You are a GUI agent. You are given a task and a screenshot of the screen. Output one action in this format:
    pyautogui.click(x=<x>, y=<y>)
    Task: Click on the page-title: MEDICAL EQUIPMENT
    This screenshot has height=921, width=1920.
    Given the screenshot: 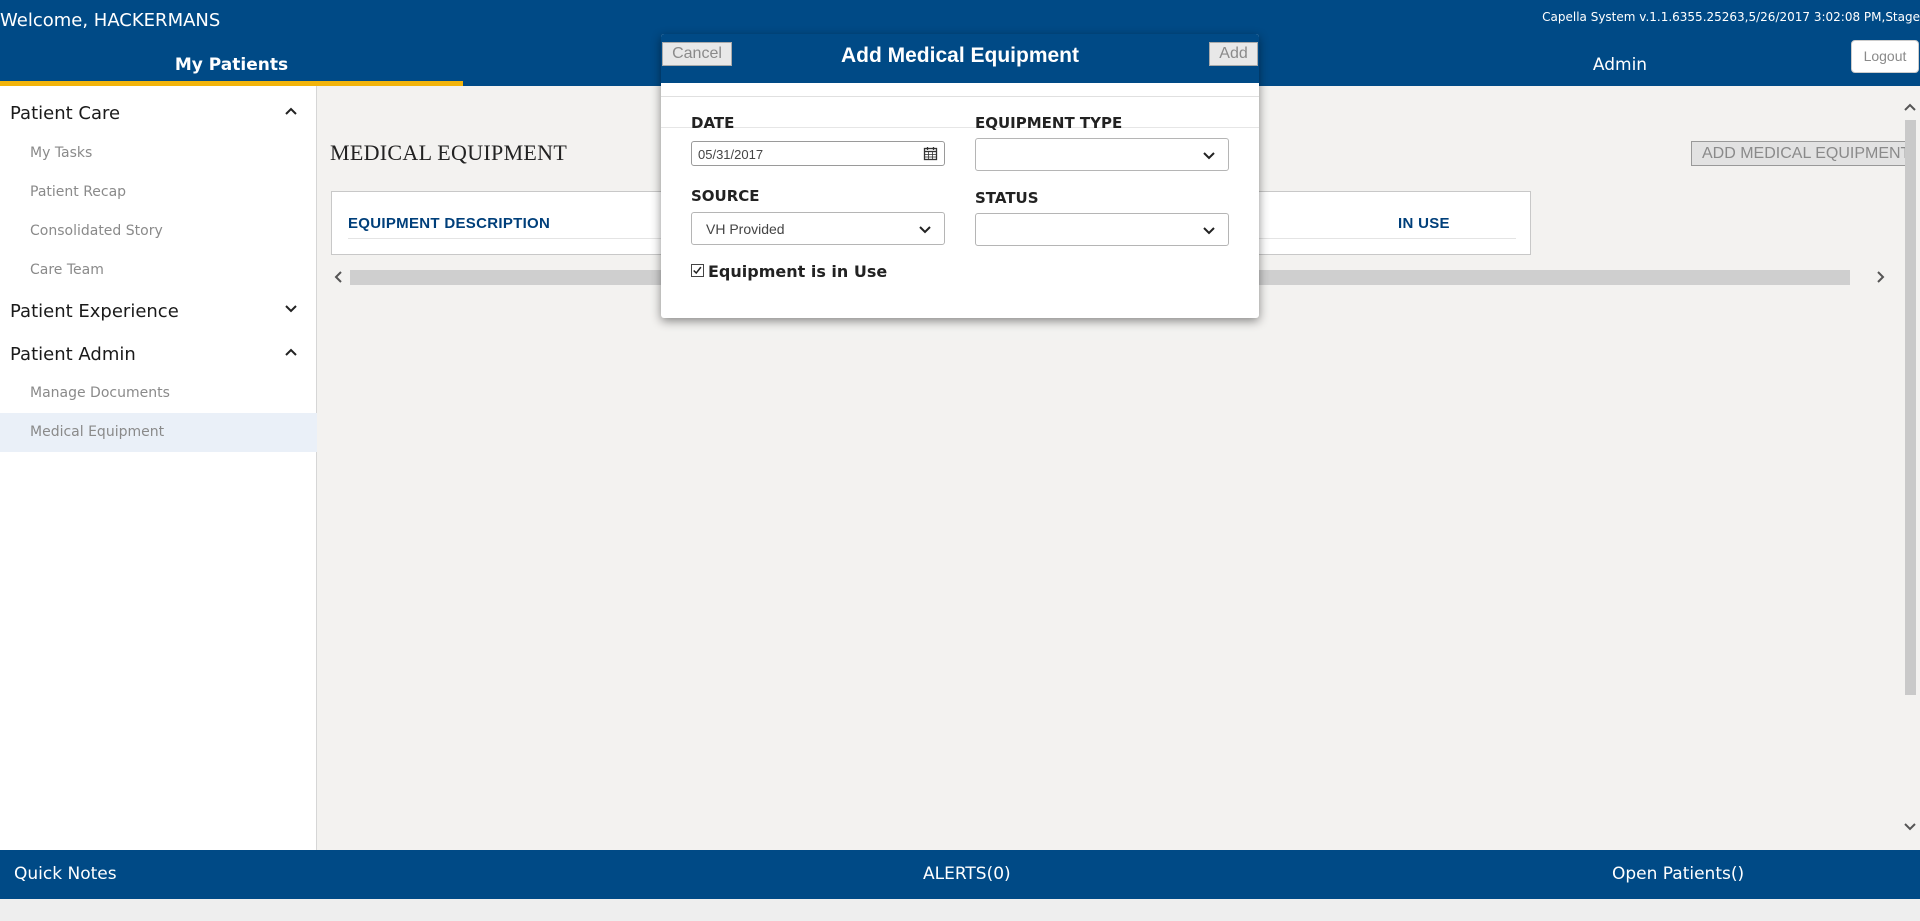 What is the action you would take?
    pyautogui.click(x=449, y=152)
    